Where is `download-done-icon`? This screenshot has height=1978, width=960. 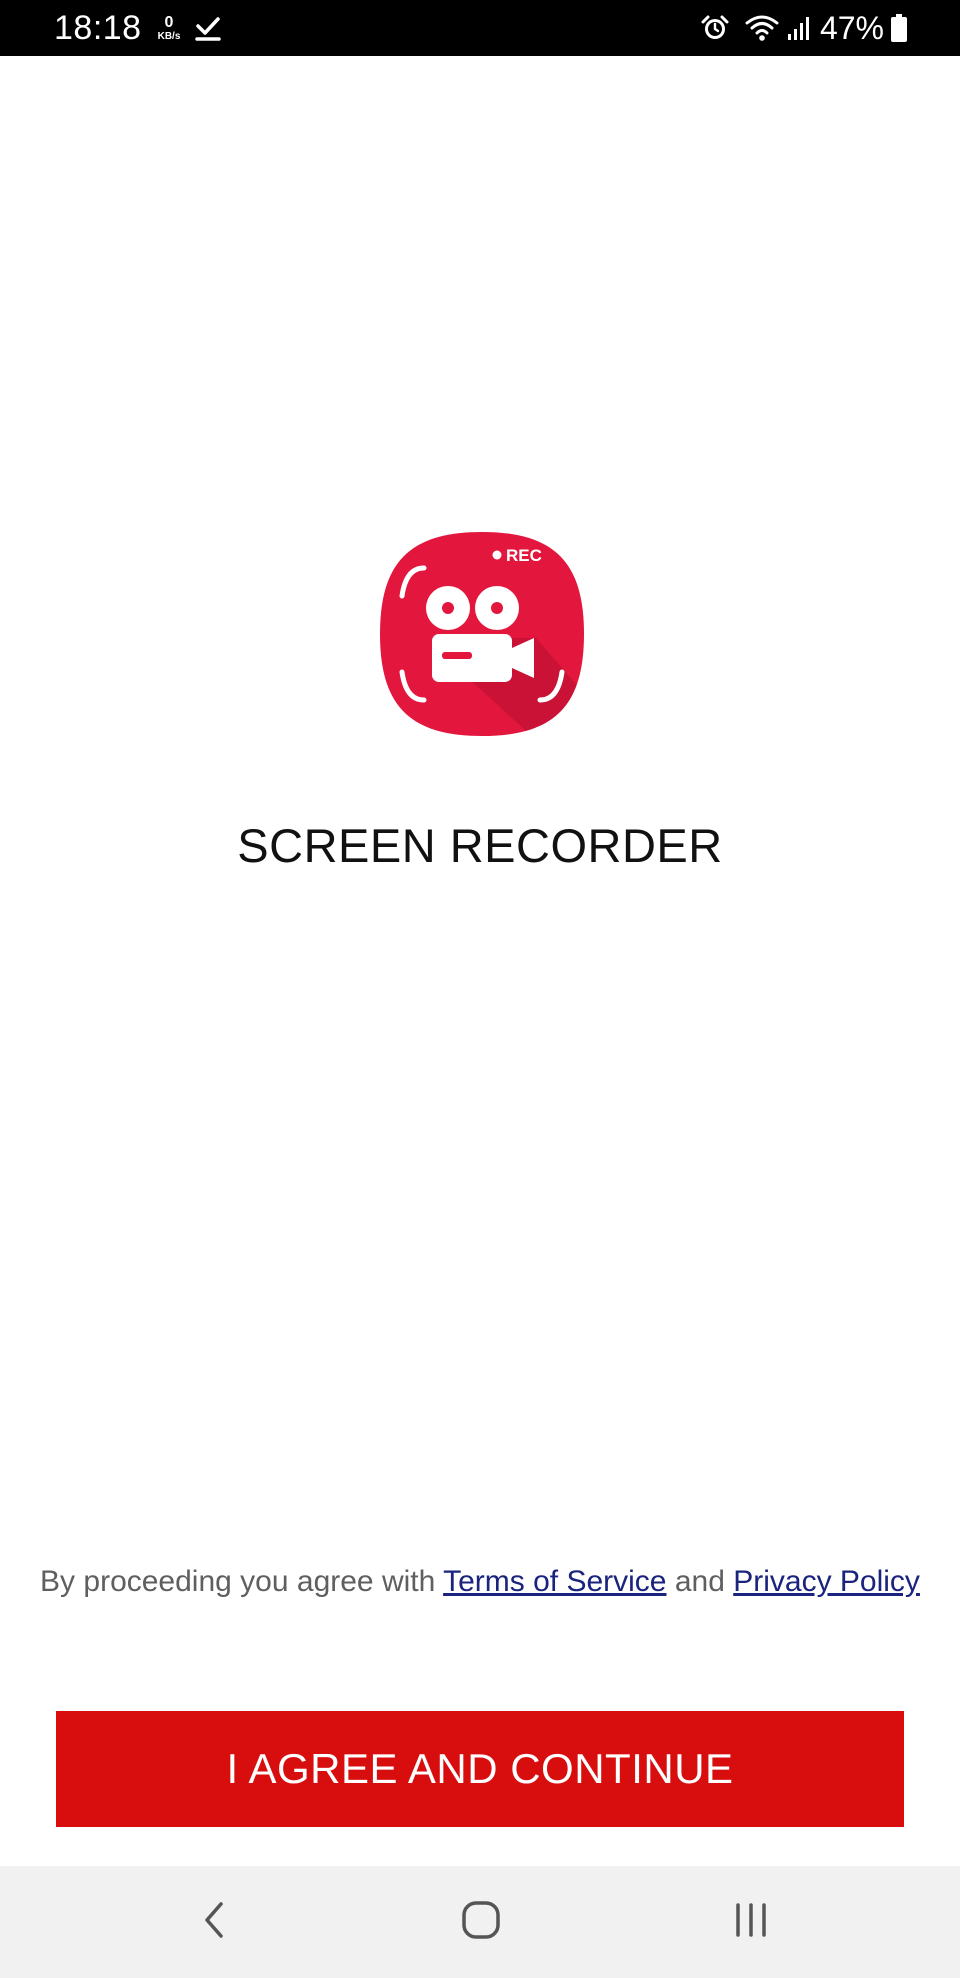 download-done-icon is located at coordinates (208, 28).